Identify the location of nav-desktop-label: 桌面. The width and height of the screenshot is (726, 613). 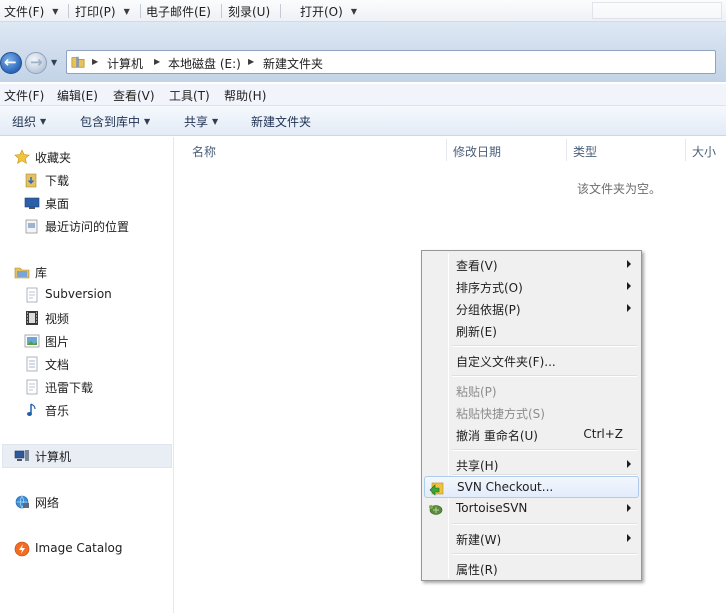
(57, 204).